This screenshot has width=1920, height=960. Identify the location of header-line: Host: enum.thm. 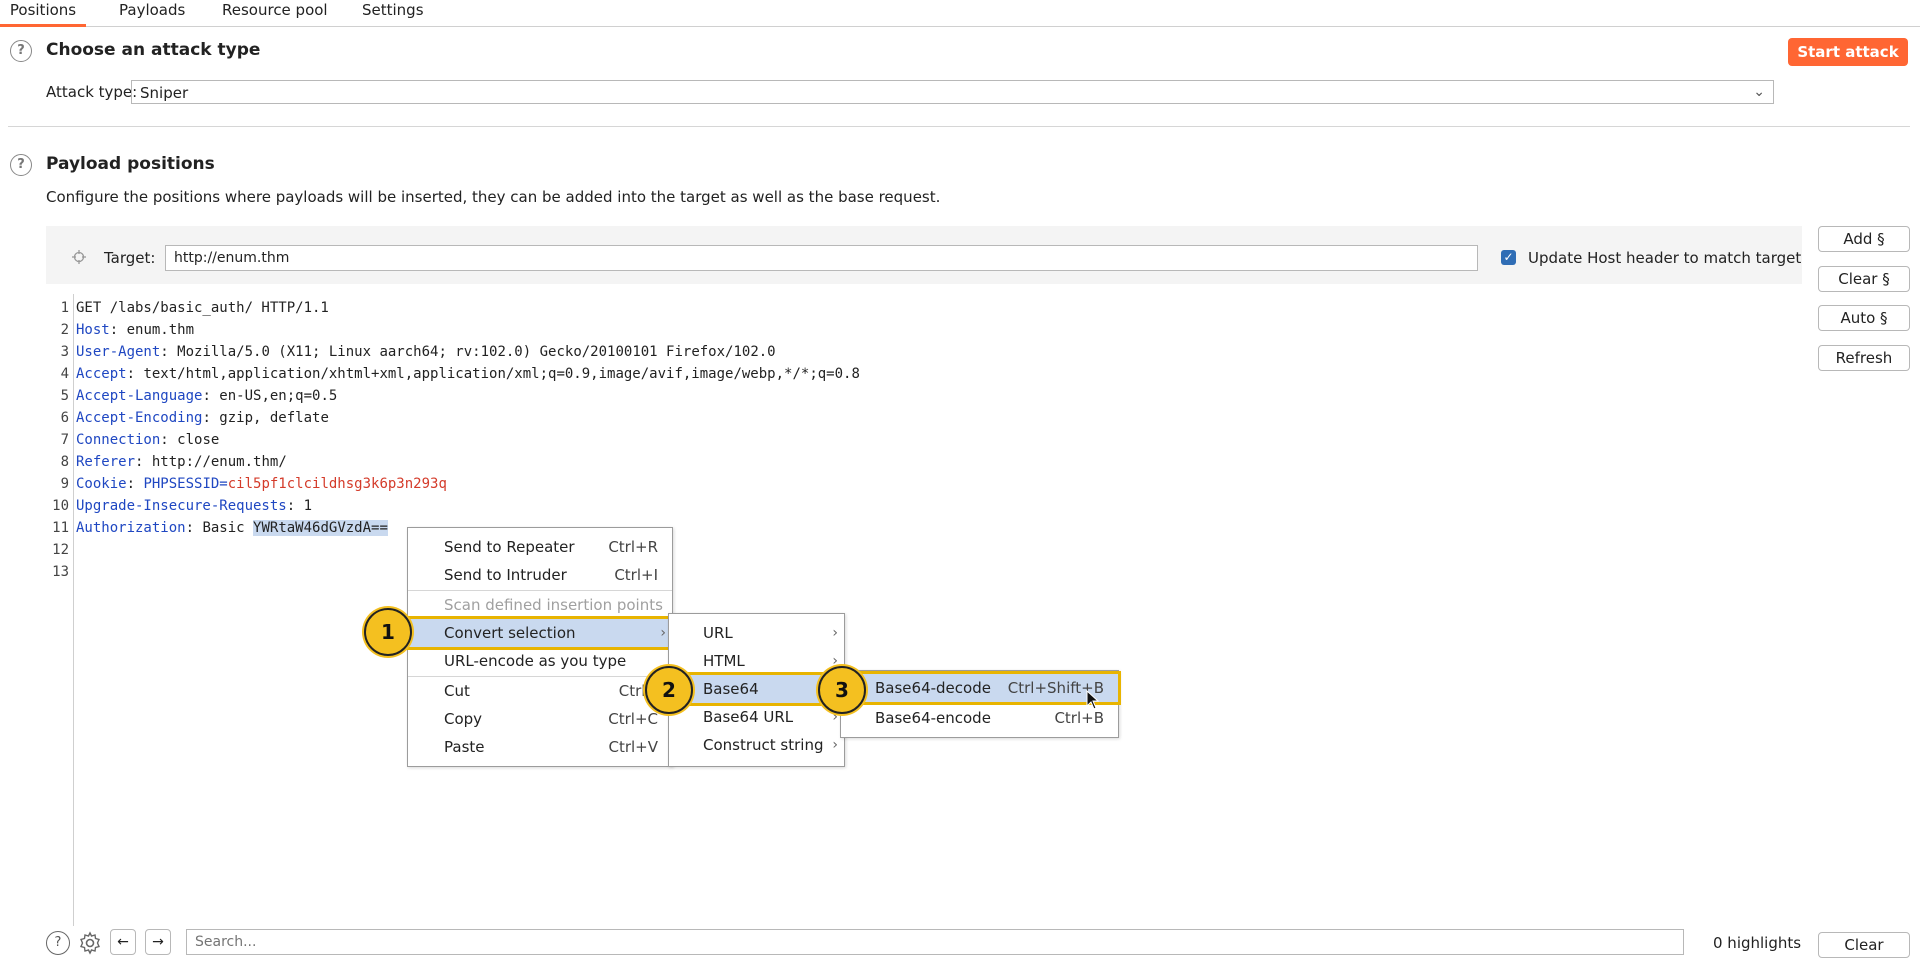
(135, 330).